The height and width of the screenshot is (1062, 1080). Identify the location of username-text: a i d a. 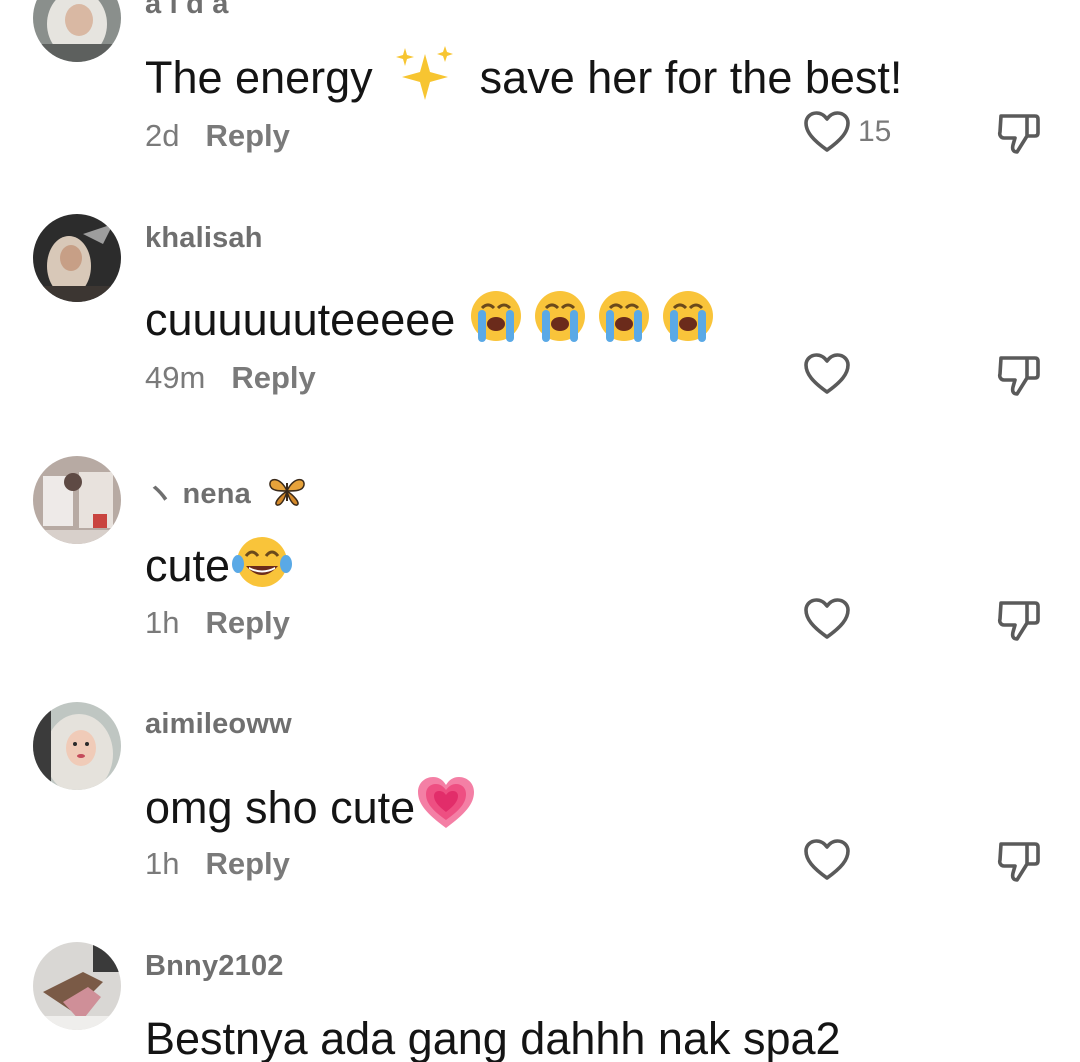
(187, 10).